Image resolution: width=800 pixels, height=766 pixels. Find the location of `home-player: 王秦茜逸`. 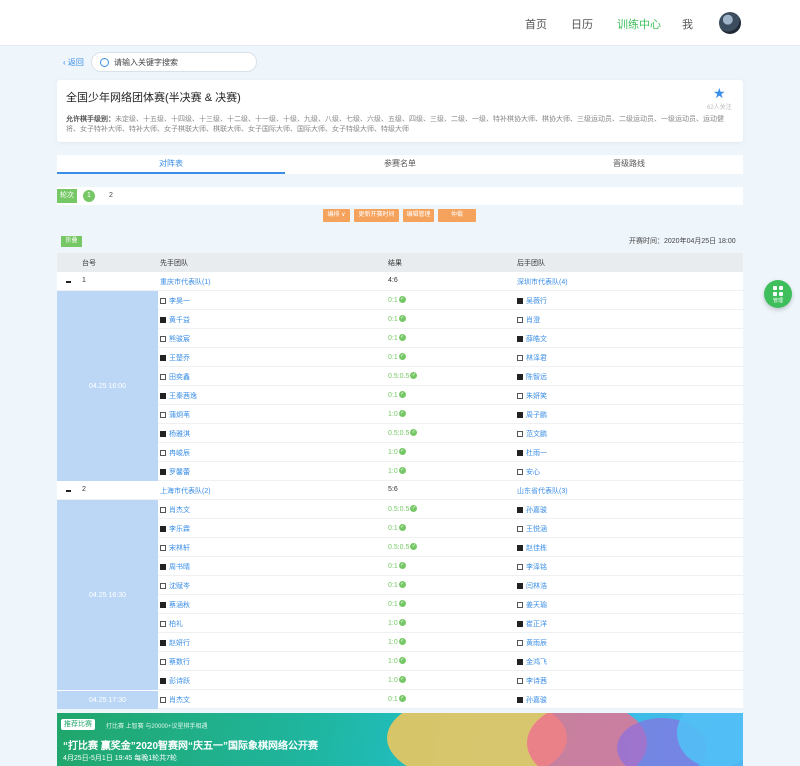

home-player: 王秦茜逸 is located at coordinates (178, 396).